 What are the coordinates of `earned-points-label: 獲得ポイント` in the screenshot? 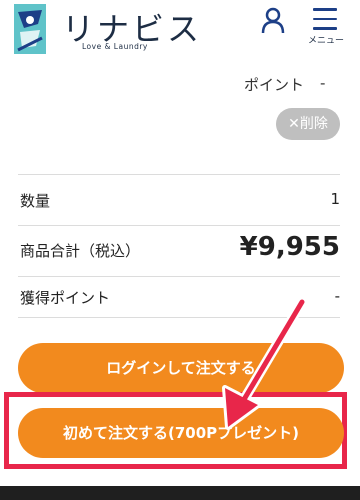 It's located at (65, 298).